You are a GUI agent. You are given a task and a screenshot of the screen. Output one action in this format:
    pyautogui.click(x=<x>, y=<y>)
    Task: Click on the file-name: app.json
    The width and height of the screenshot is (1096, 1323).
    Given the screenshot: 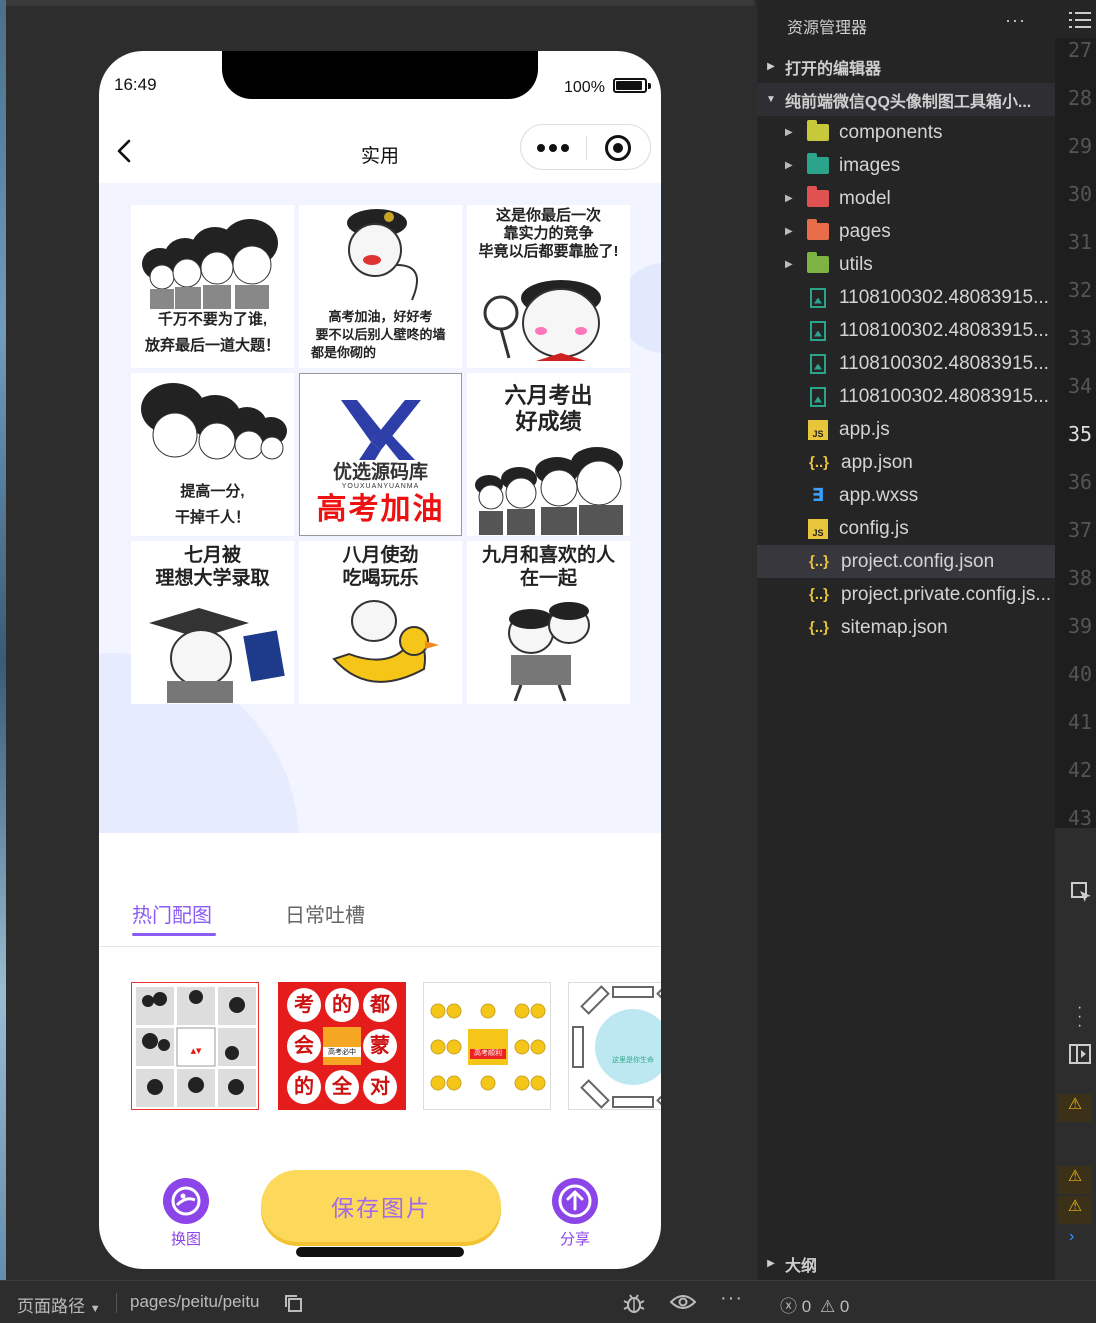 What is the action you would take?
    pyautogui.click(x=877, y=462)
    